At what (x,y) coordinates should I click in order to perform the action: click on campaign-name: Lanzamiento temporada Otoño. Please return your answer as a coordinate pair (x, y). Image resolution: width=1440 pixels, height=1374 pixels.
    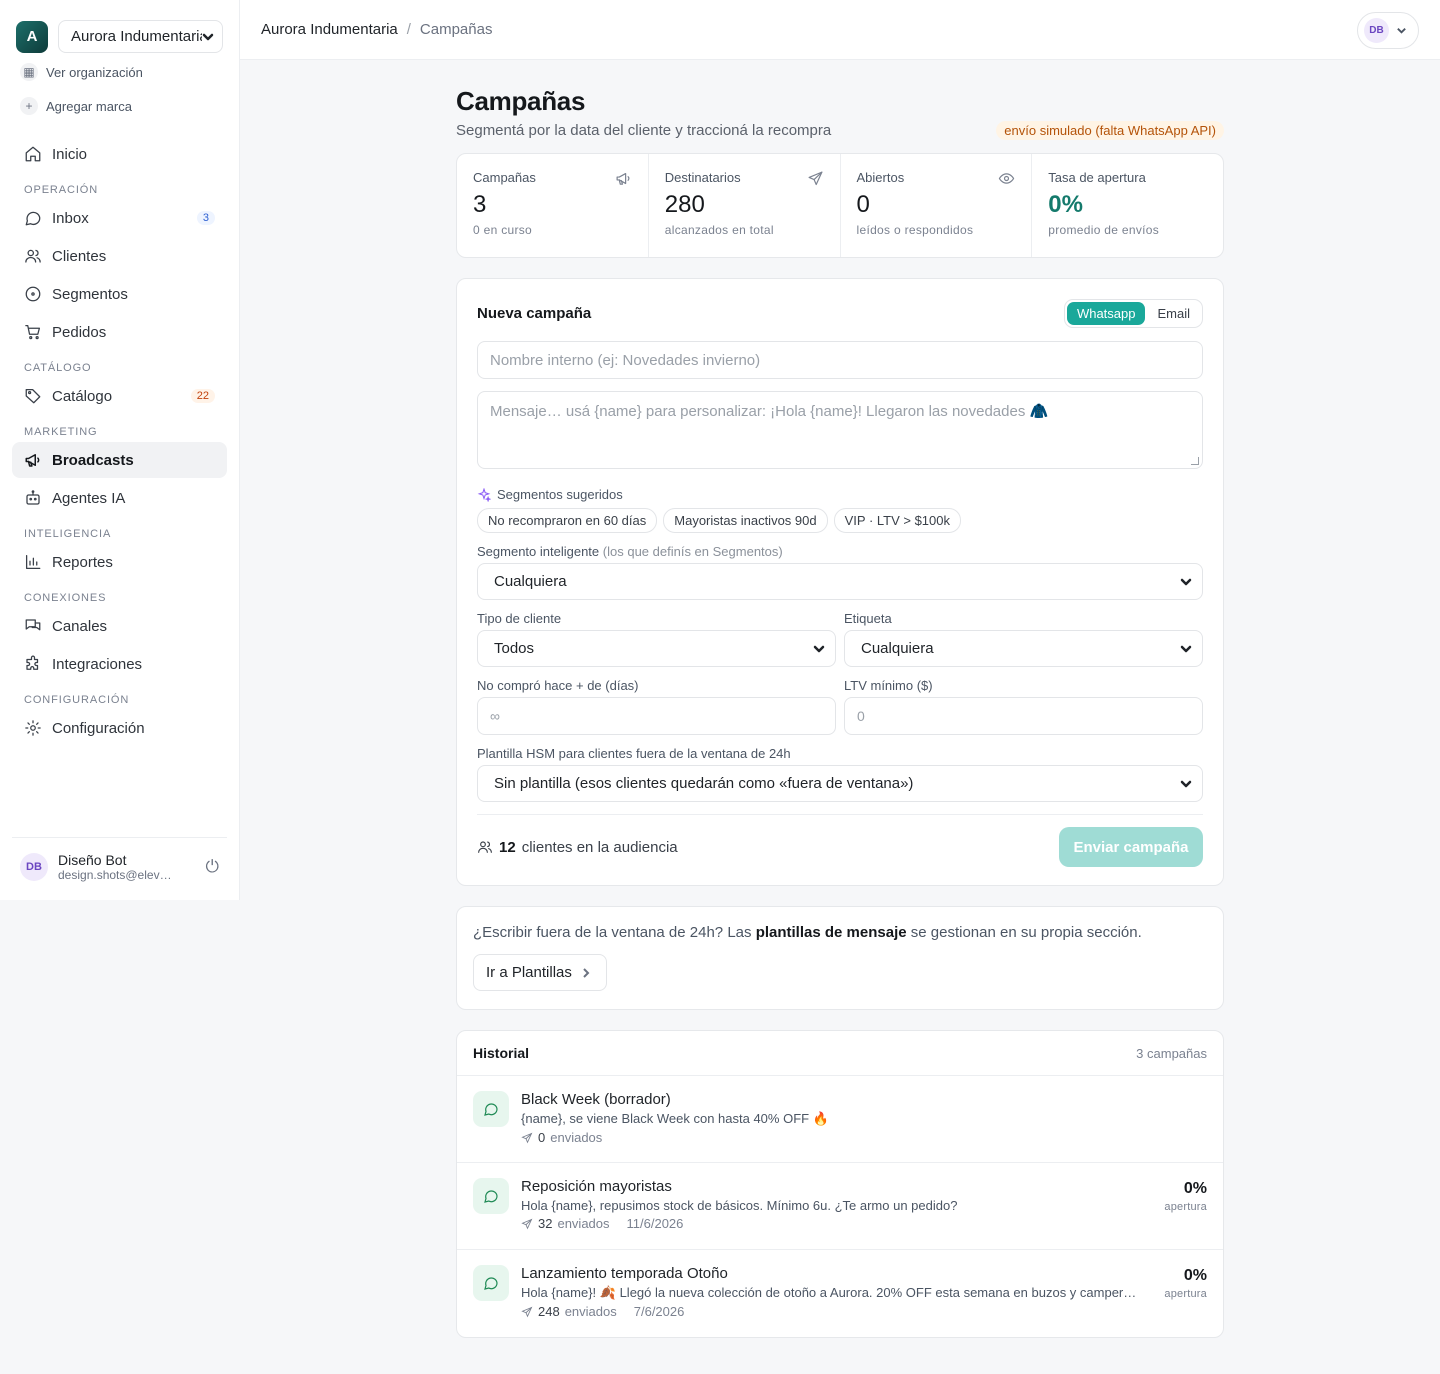
    Looking at the image, I should click on (624, 1273).